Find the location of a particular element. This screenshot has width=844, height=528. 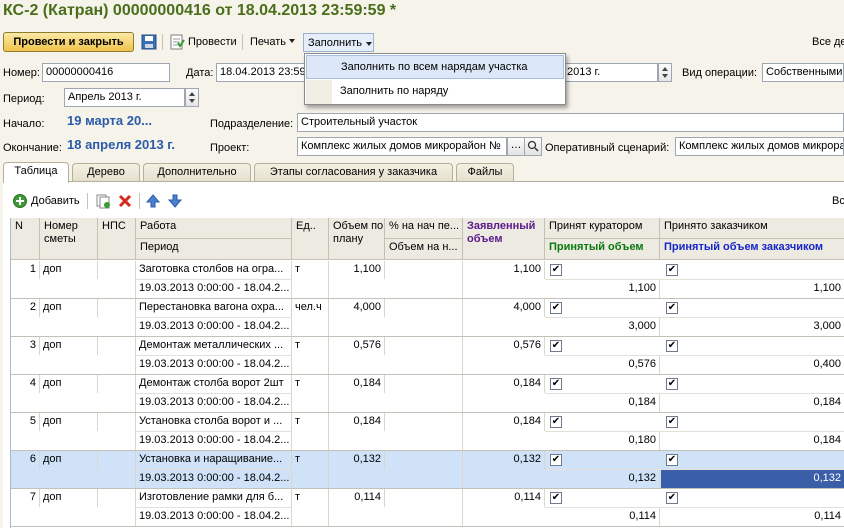

customer-volume-cell: 1,100 is located at coordinates (752, 289).